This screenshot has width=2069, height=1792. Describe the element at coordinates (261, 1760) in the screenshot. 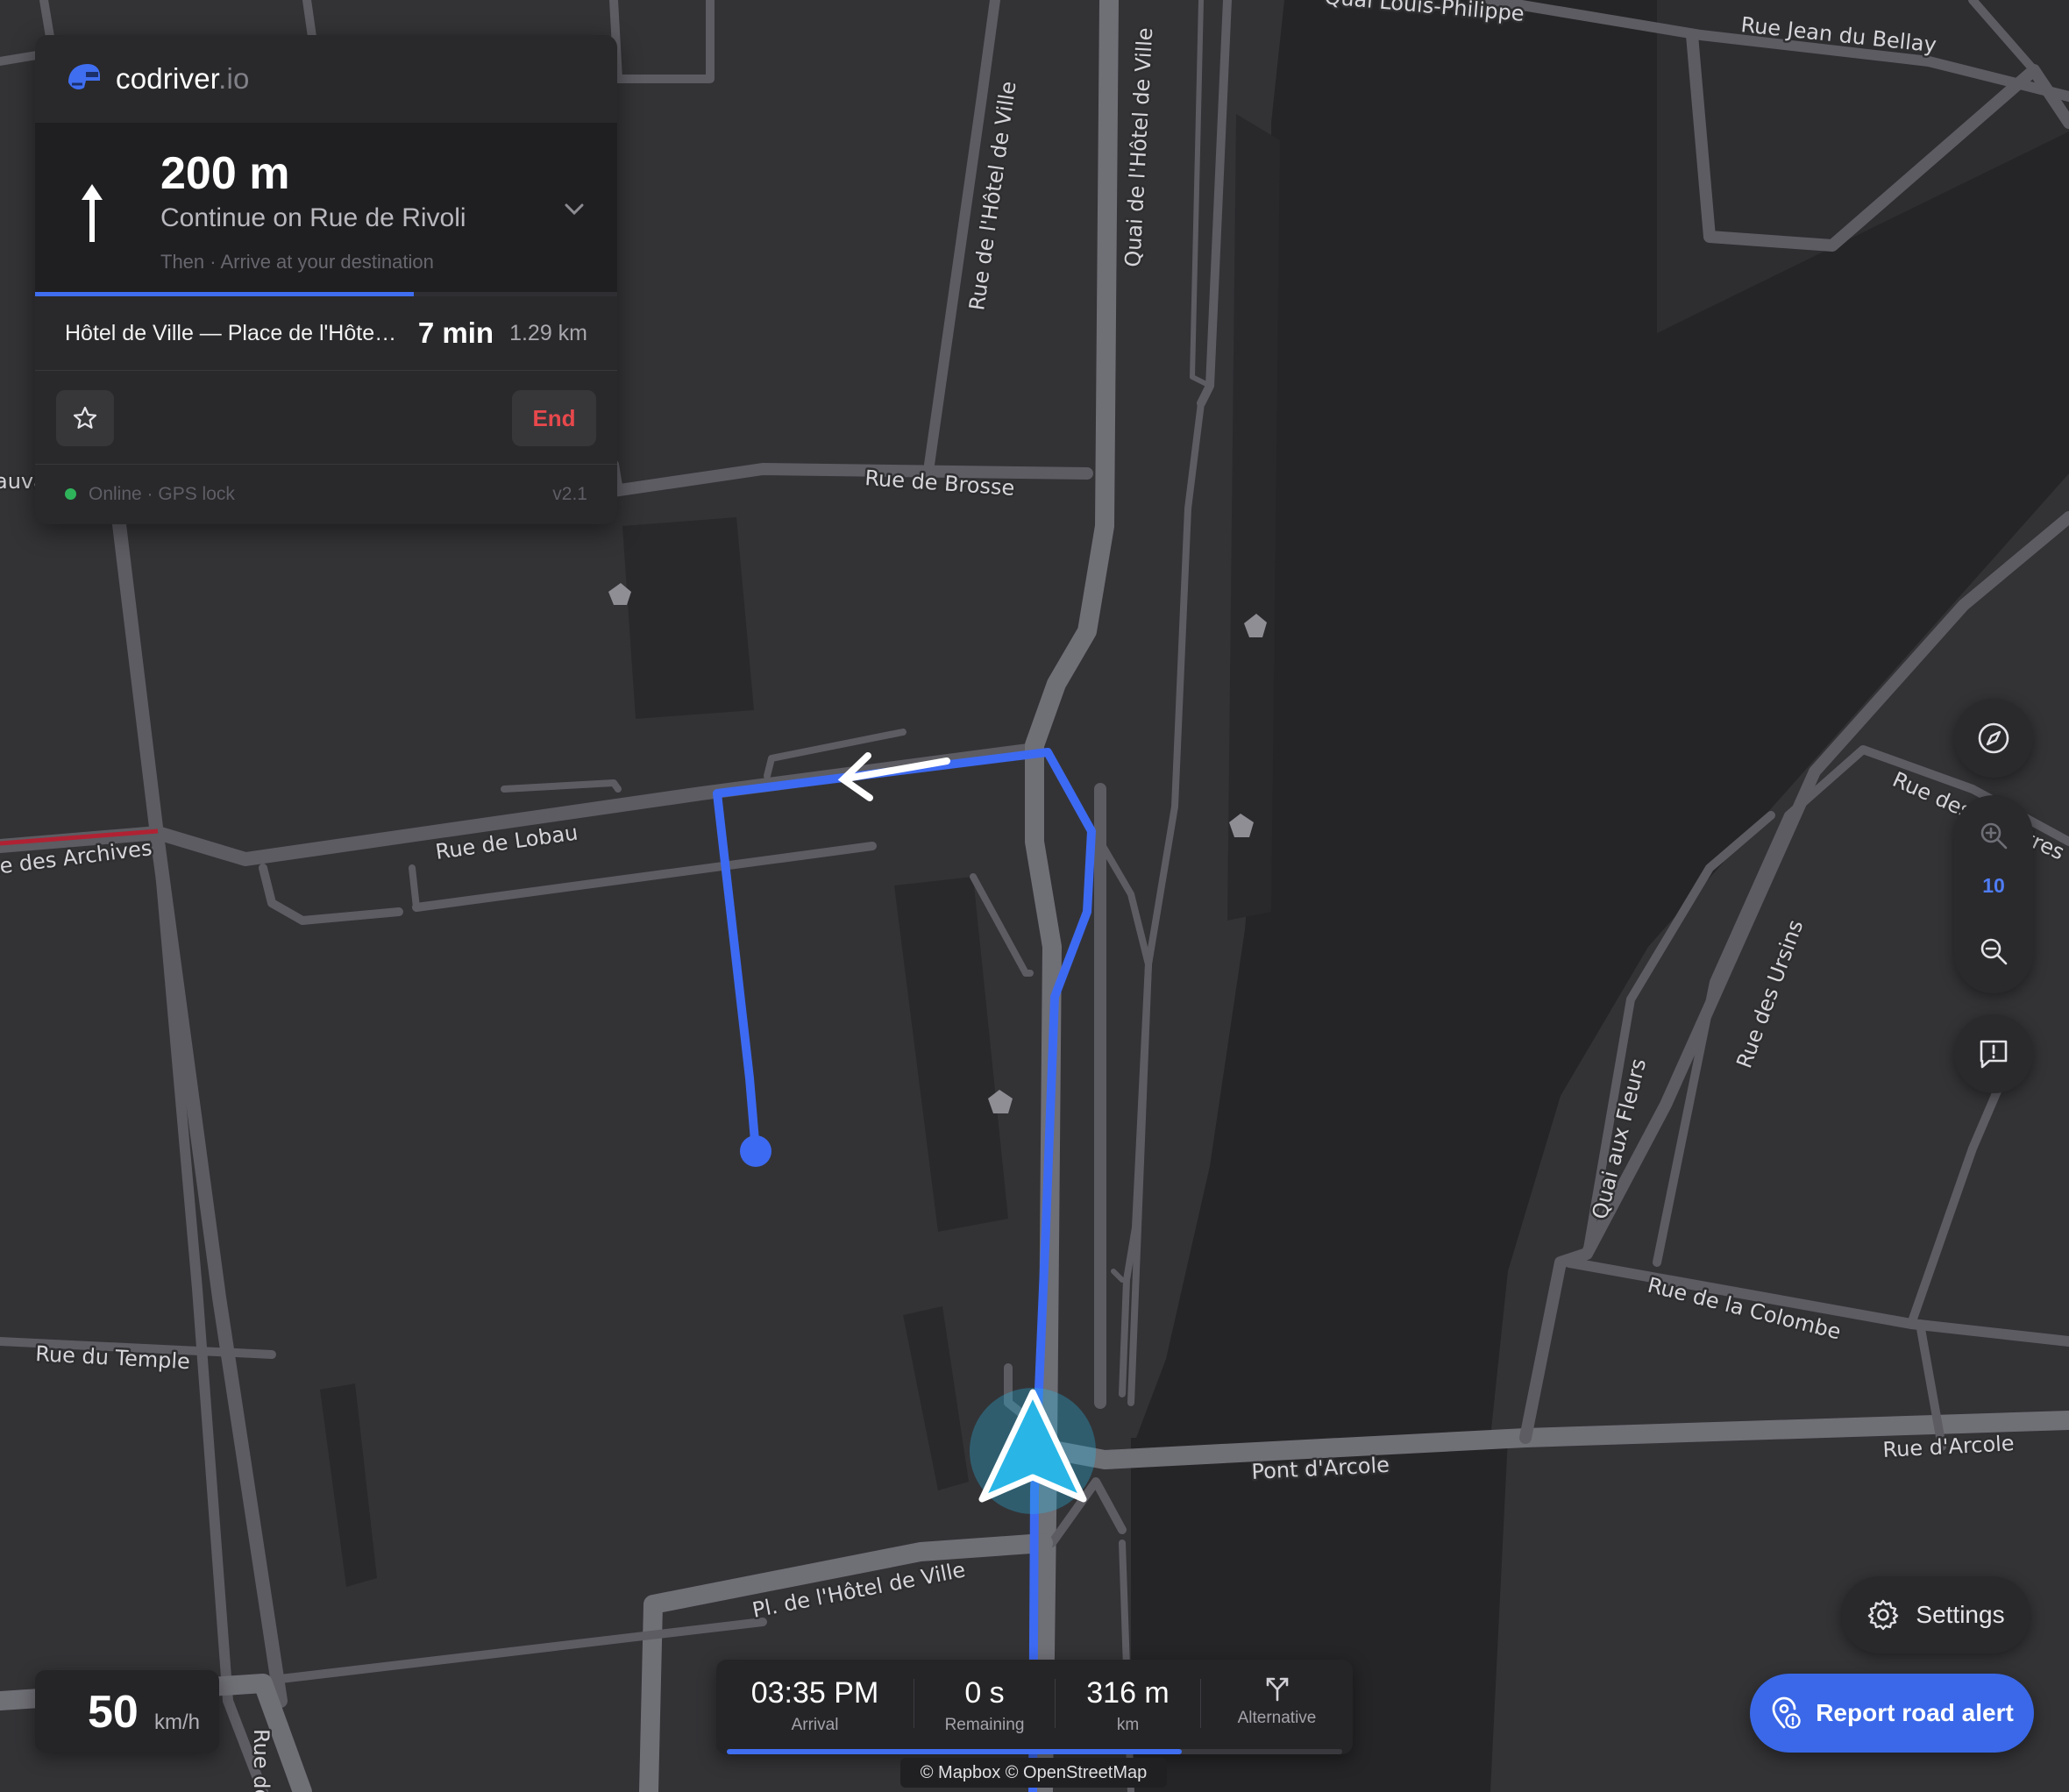

I see `street-label-bottom-edge: Rue de` at that location.